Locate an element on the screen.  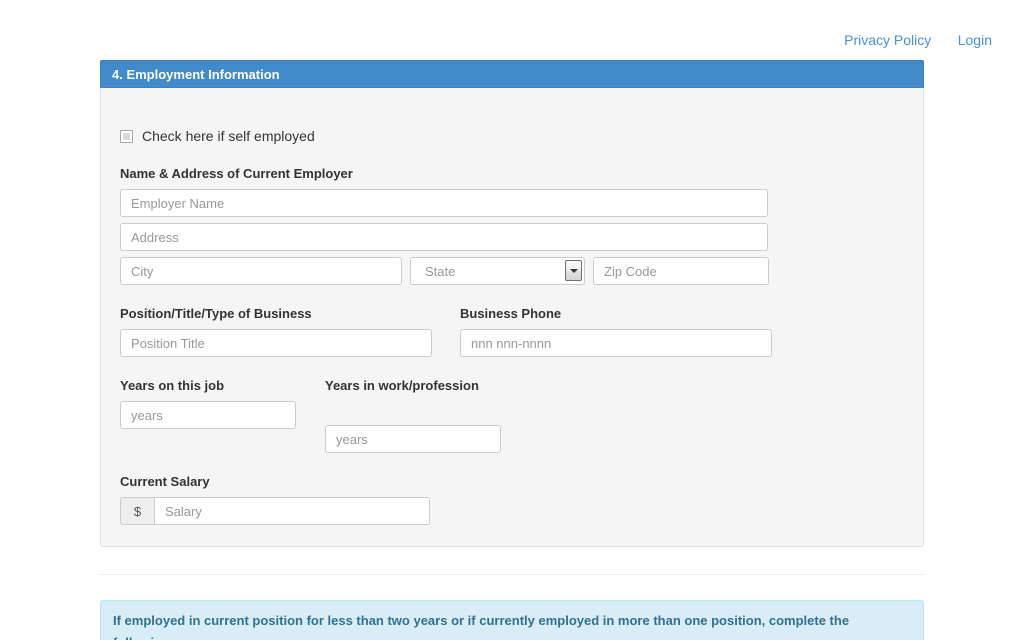
employer-zip-input is located at coordinates (681, 271).